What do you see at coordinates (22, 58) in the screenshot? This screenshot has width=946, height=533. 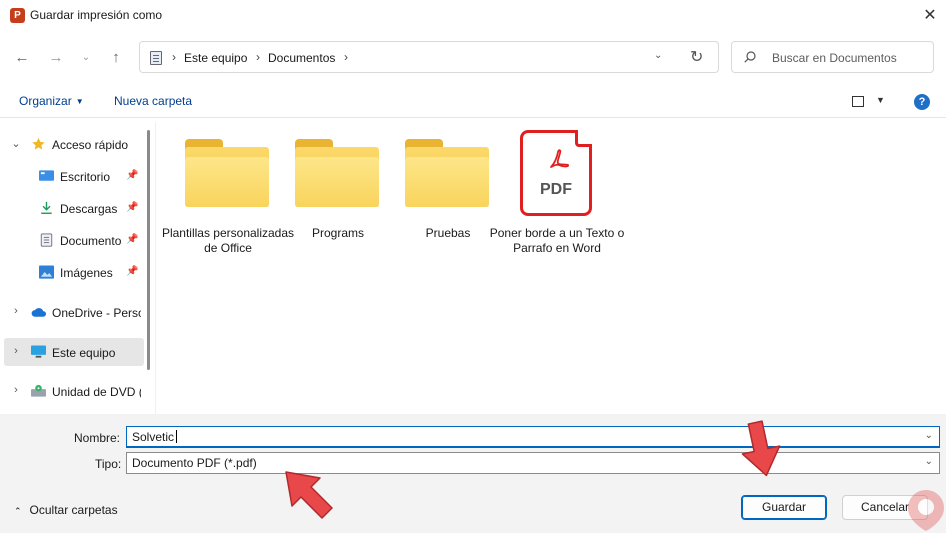 I see `back-button: ←` at bounding box center [22, 58].